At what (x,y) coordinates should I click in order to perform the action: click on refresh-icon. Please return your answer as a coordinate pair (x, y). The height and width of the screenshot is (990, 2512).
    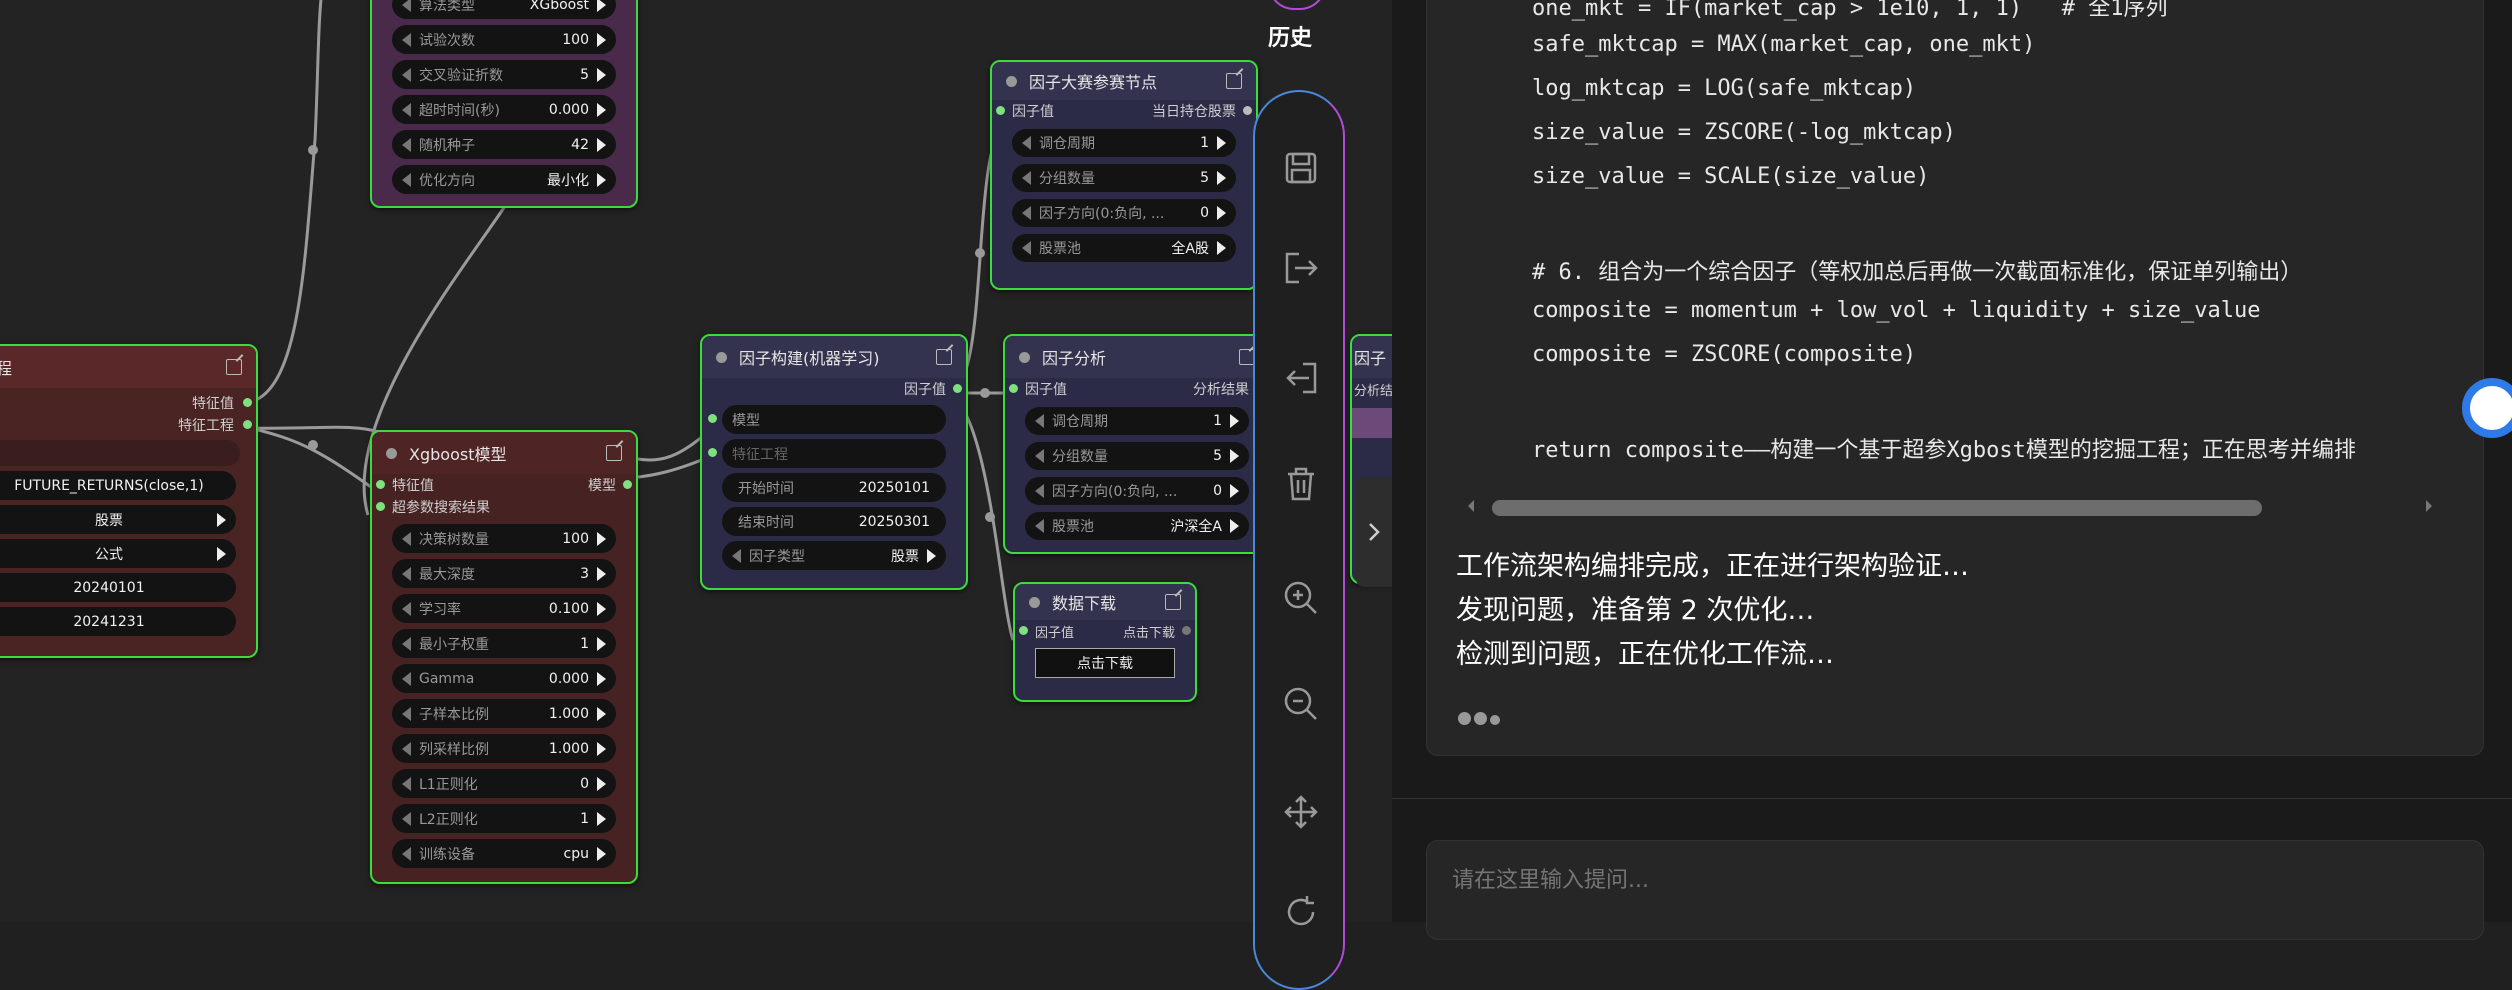
    Looking at the image, I should click on (1301, 912).